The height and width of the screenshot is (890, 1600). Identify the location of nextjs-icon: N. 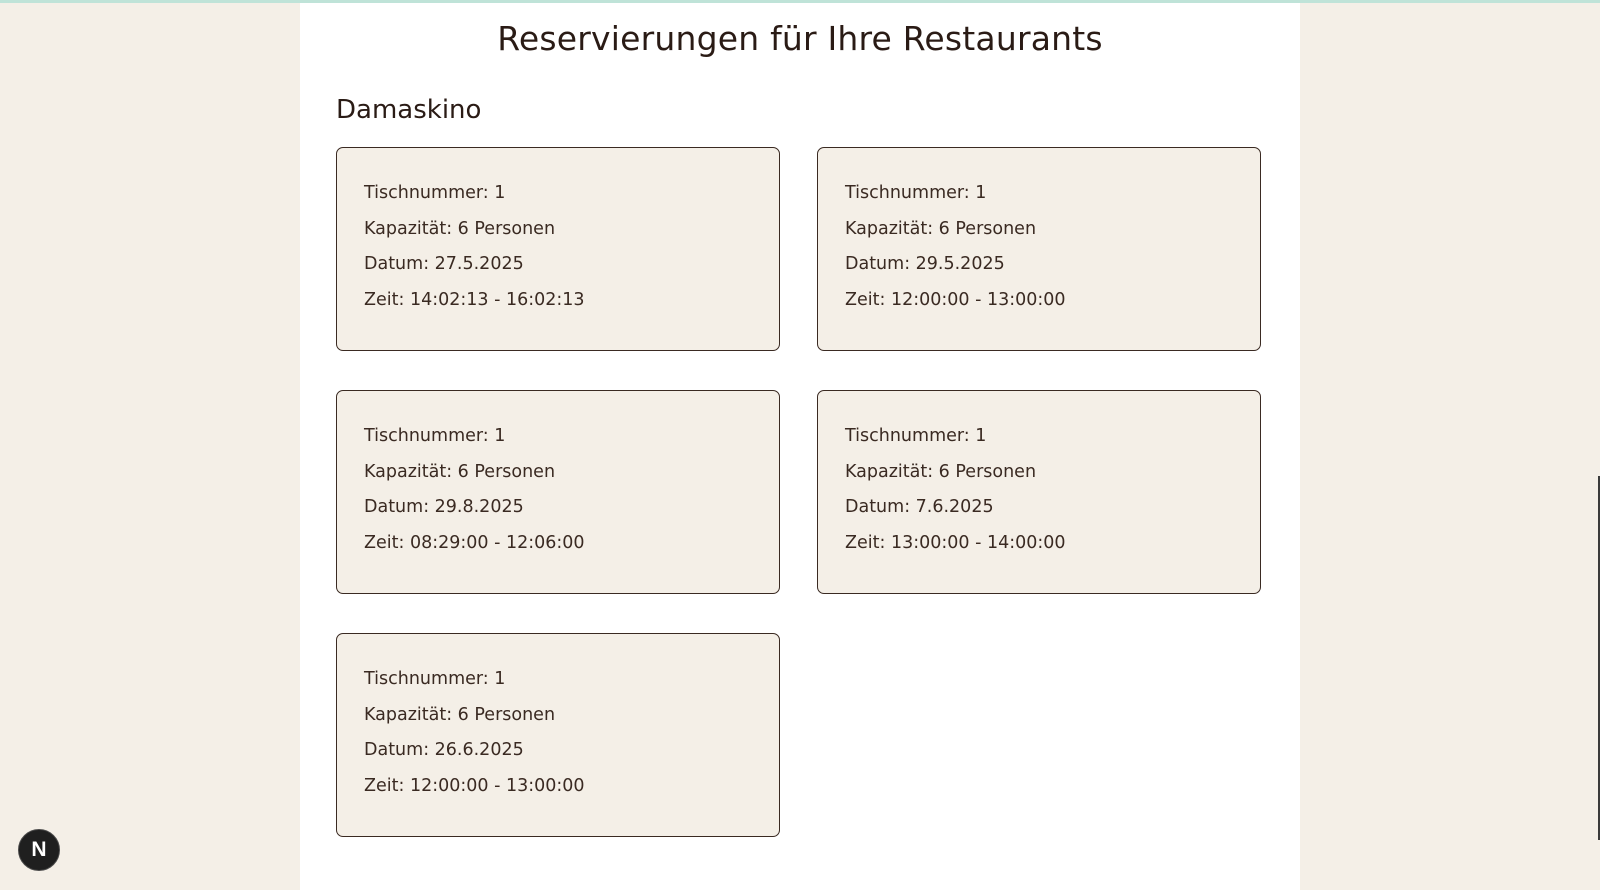
(39, 850).